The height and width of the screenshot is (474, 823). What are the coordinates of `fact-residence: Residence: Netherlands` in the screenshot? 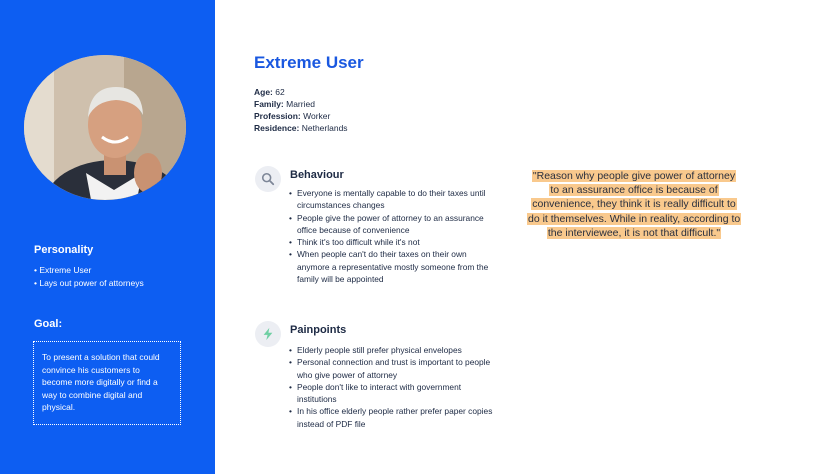 It's located at (301, 128).